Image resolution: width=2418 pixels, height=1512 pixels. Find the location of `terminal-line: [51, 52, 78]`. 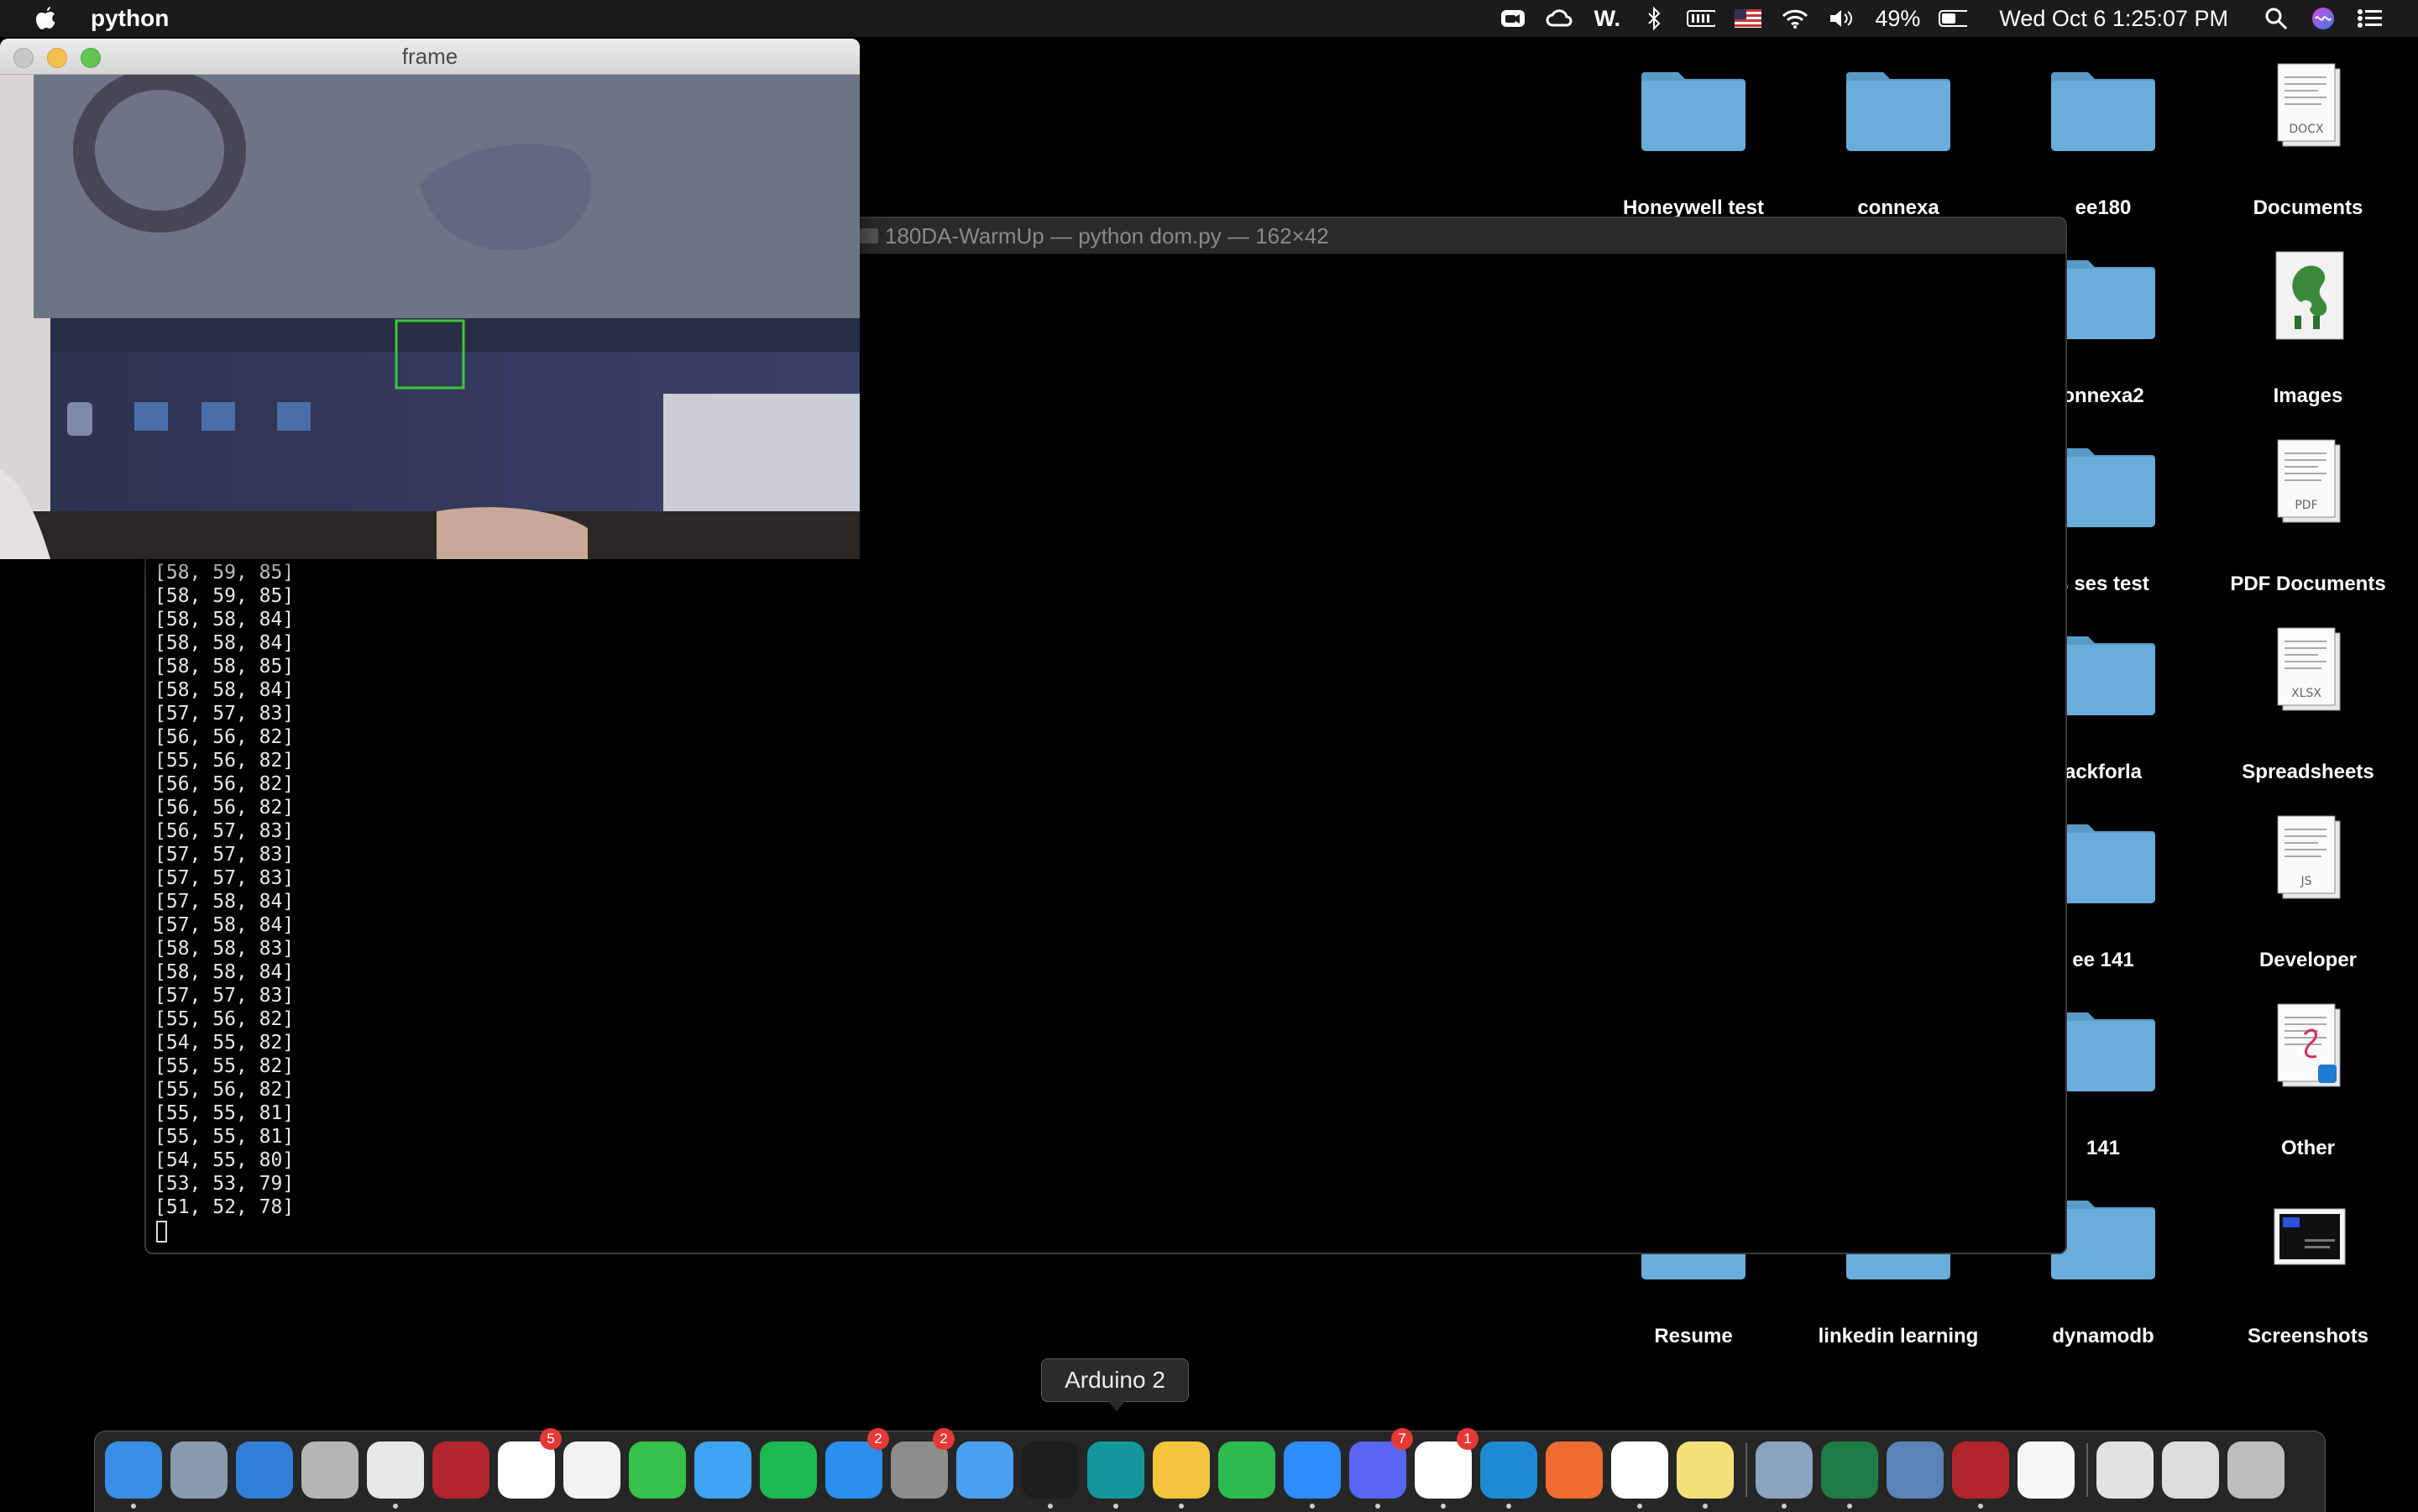

terminal-line: [51, 52, 78] is located at coordinates (224, 1207).